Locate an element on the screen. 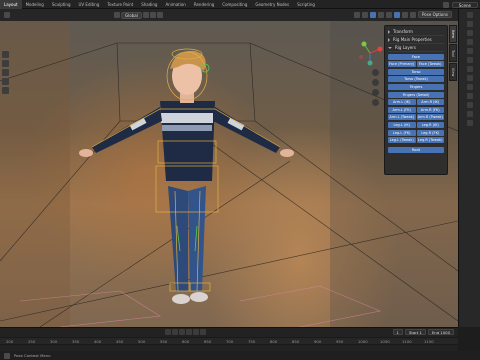 The width and height of the screenshot is (480, 360). orientation-icon is located at coordinates (117, 14).